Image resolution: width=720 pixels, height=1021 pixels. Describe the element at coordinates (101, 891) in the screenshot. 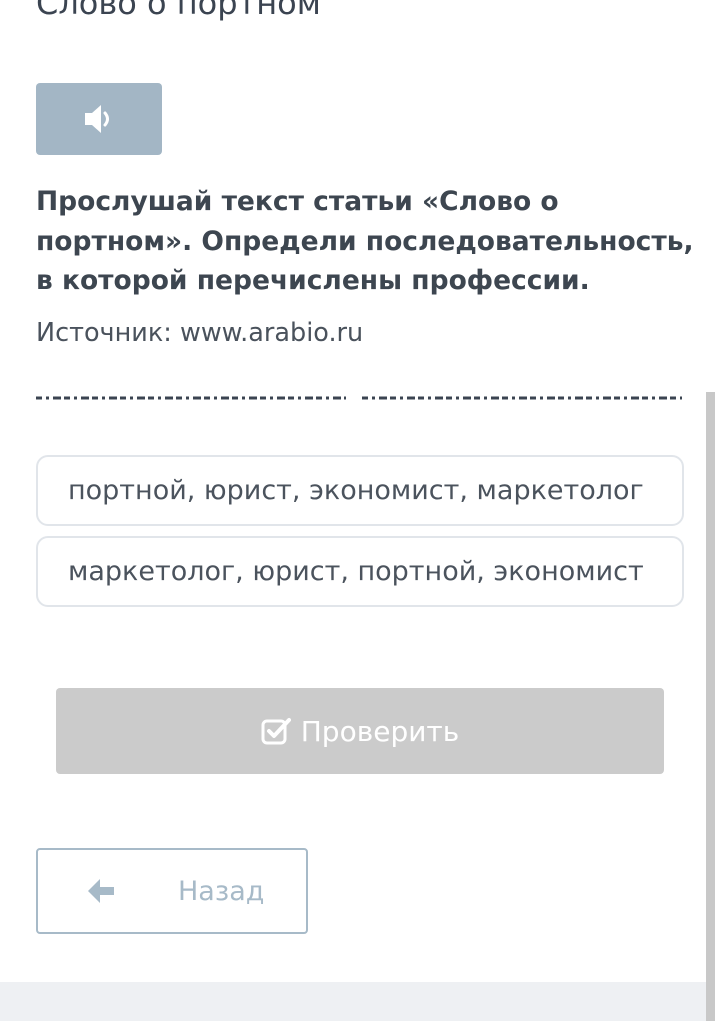

I see `arrow-left-icon` at that location.